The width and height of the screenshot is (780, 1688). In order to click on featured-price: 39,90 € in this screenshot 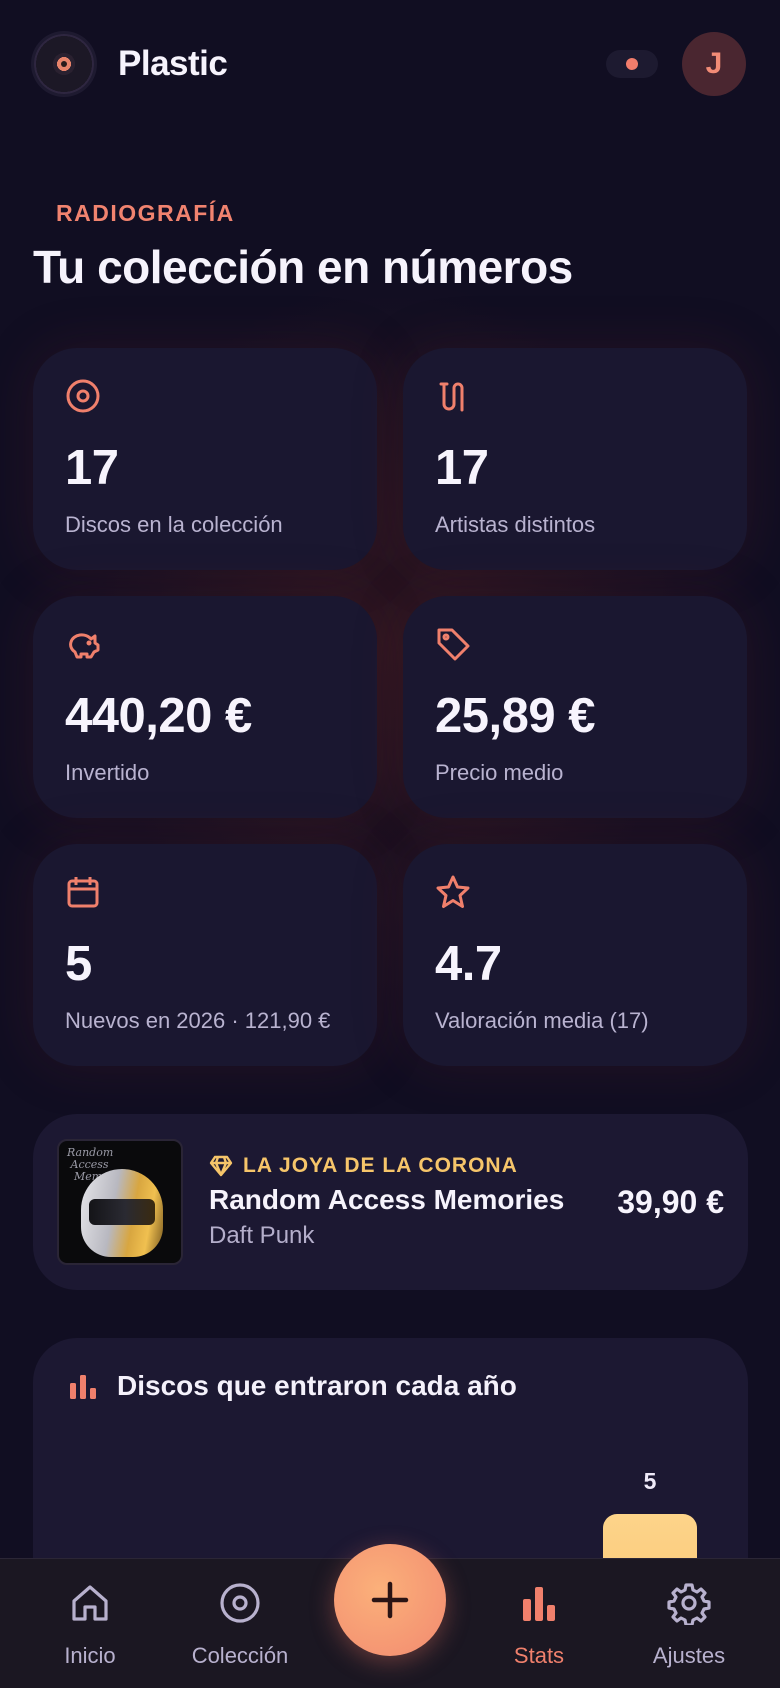, I will do `click(670, 1201)`.